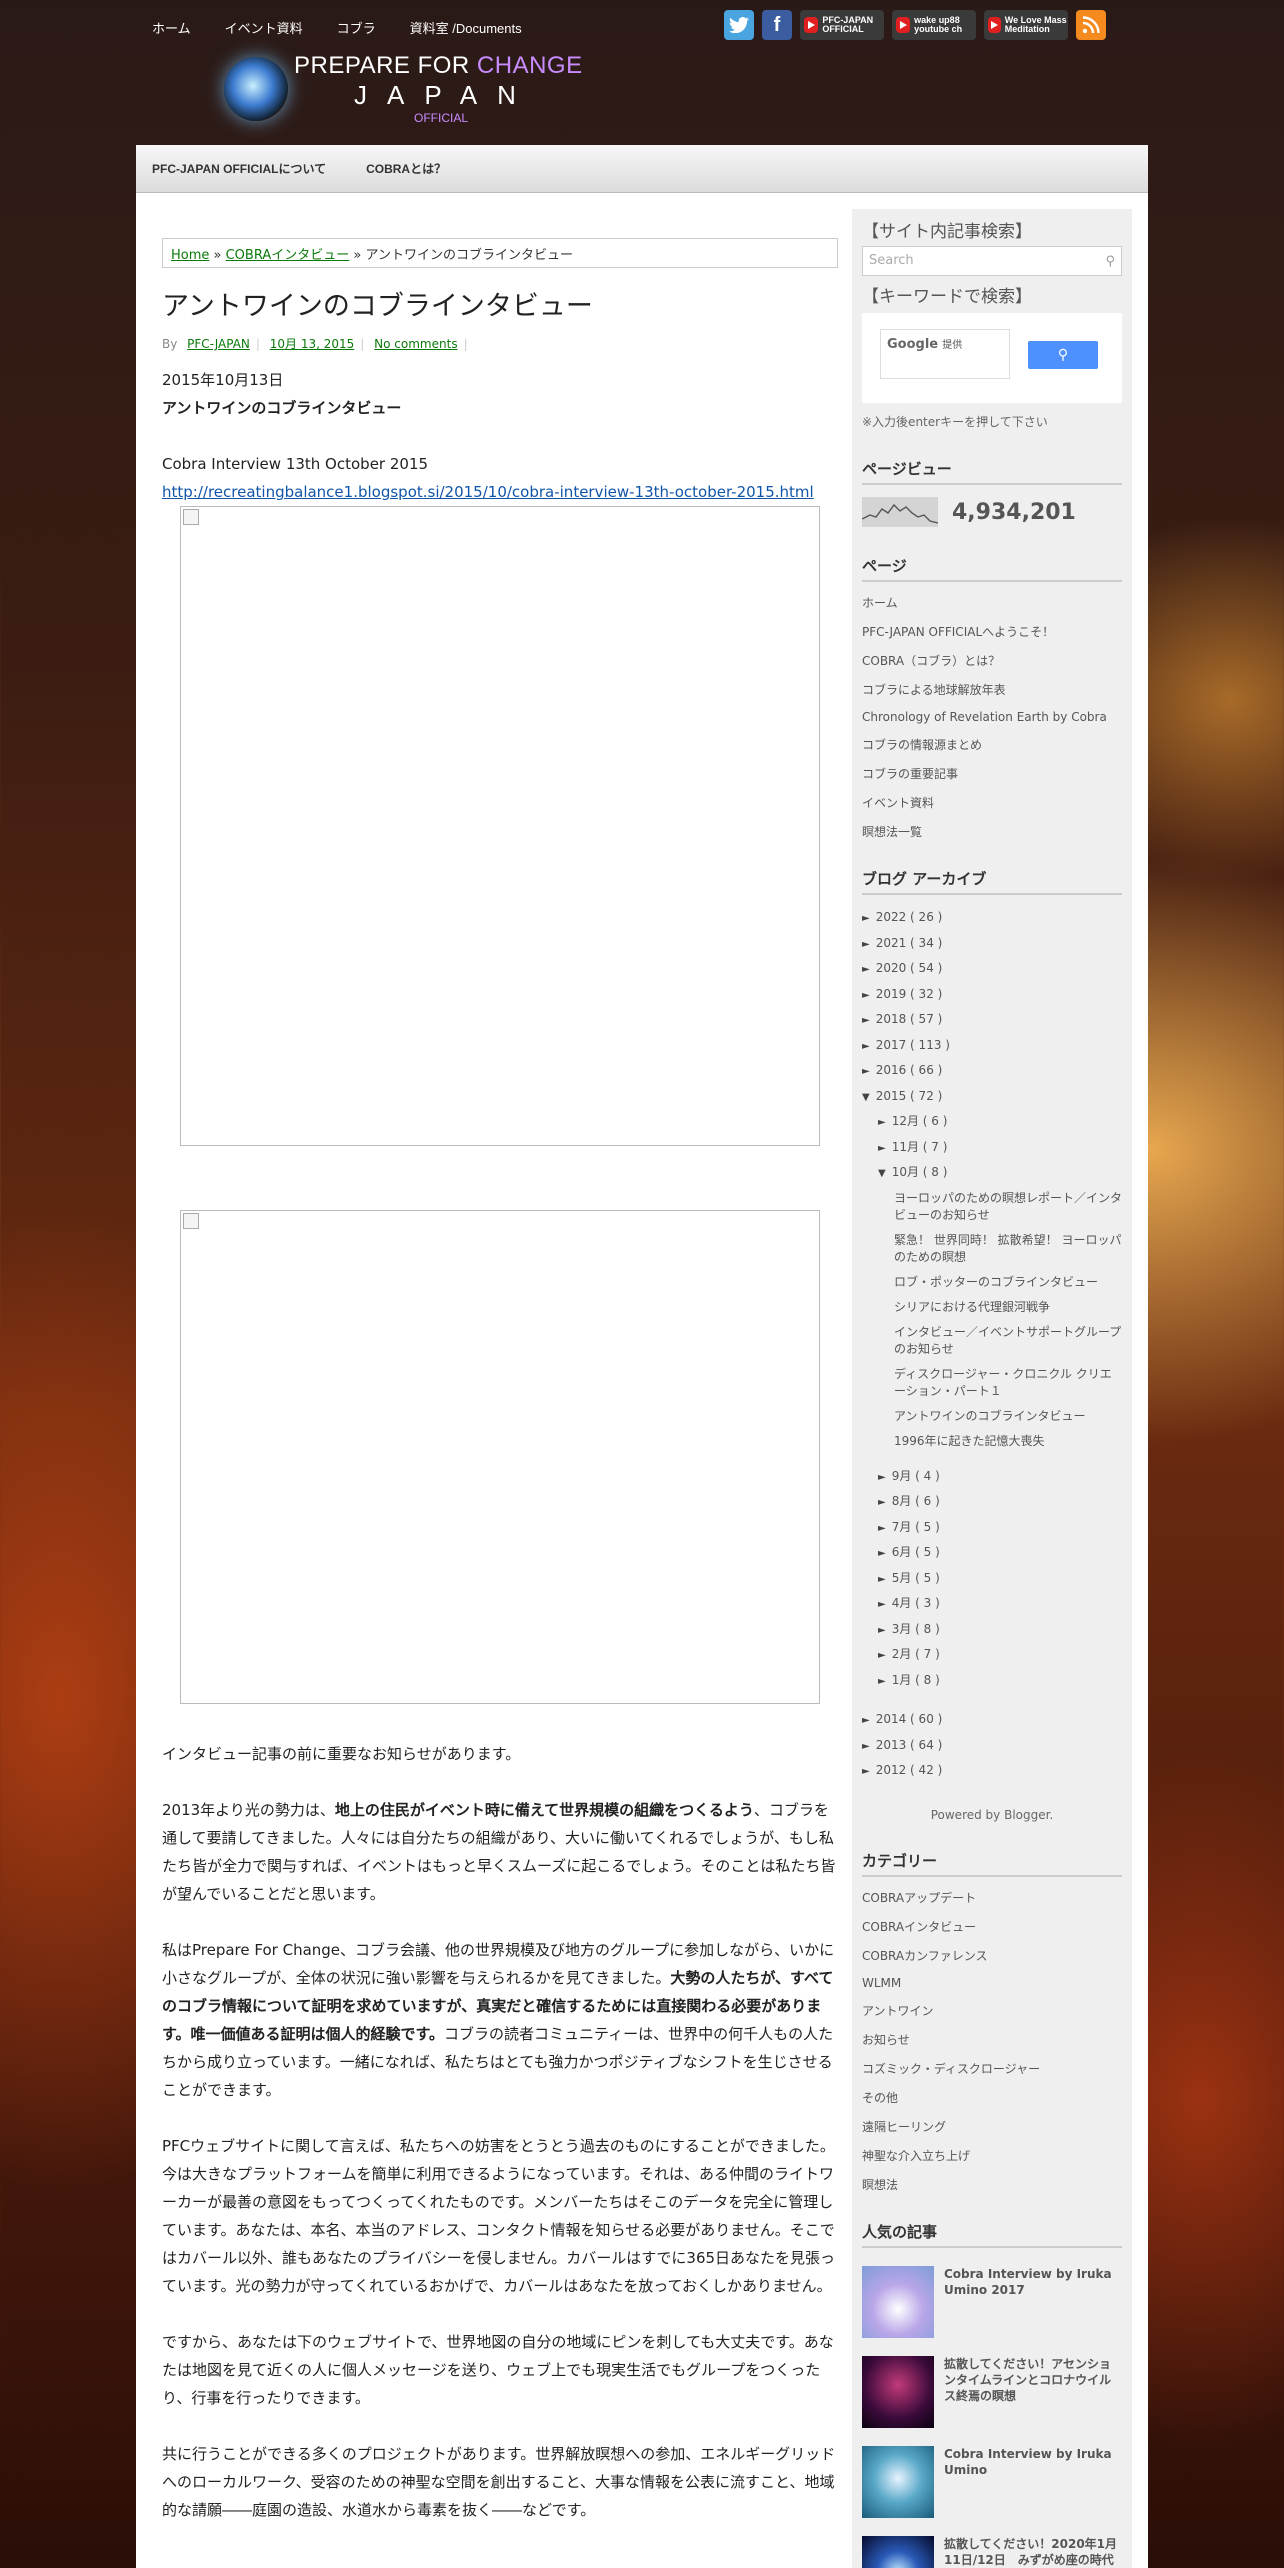 This screenshot has width=1284, height=2568. Describe the element at coordinates (312, 344) in the screenshot. I see `post-date-link: 10月 13, 2015` at that location.